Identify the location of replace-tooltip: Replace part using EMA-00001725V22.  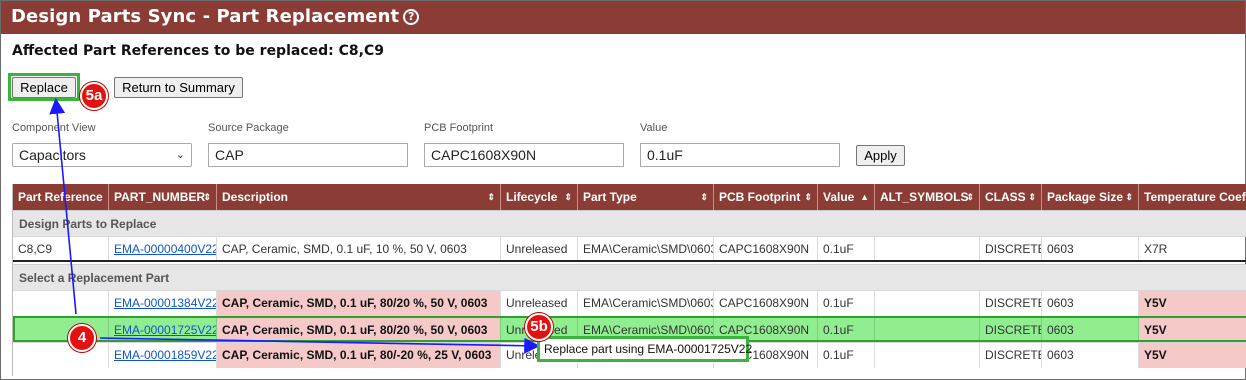
(644, 349).